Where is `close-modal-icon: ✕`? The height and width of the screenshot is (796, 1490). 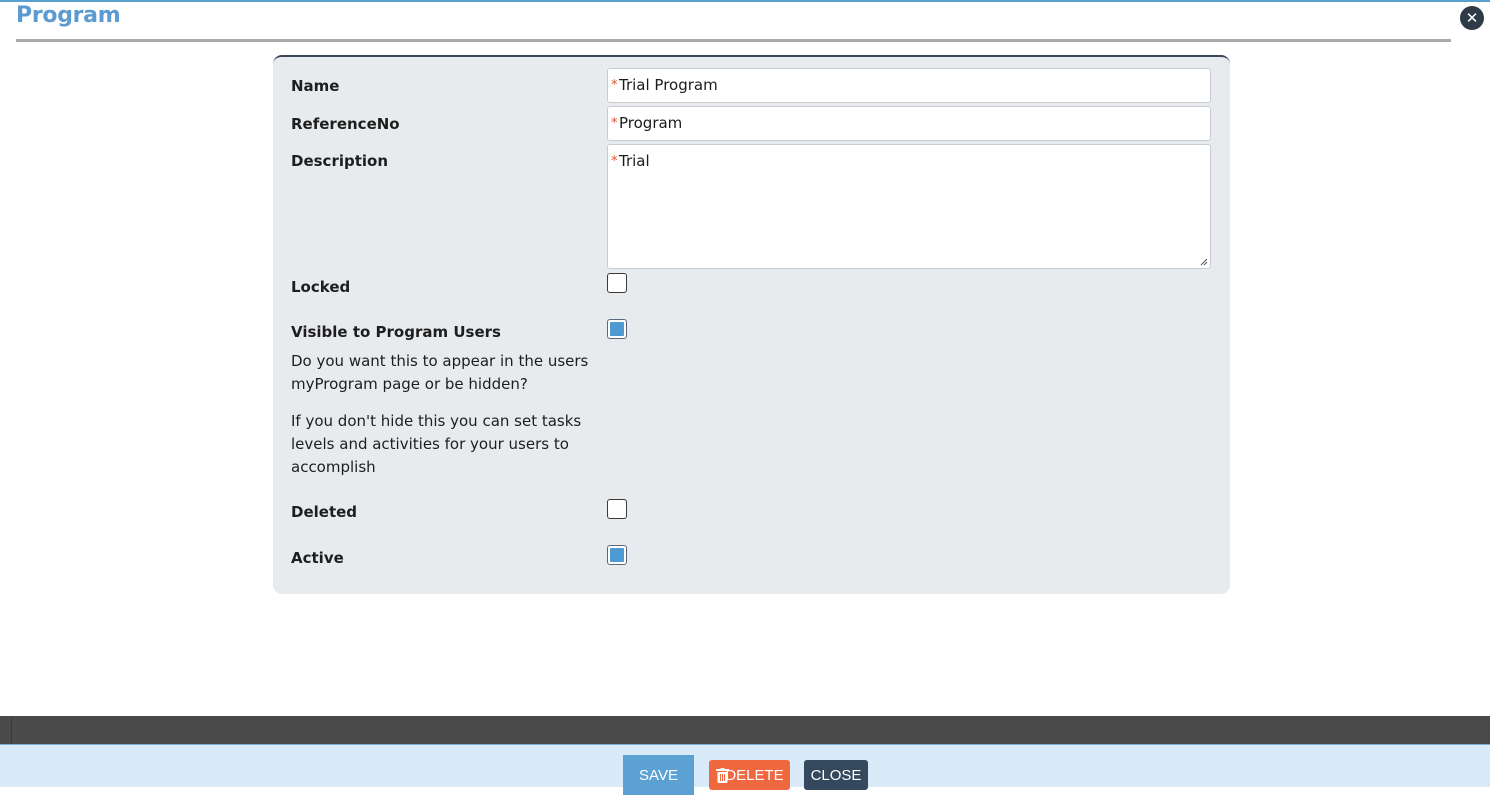
close-modal-icon: ✕ is located at coordinates (1472, 18).